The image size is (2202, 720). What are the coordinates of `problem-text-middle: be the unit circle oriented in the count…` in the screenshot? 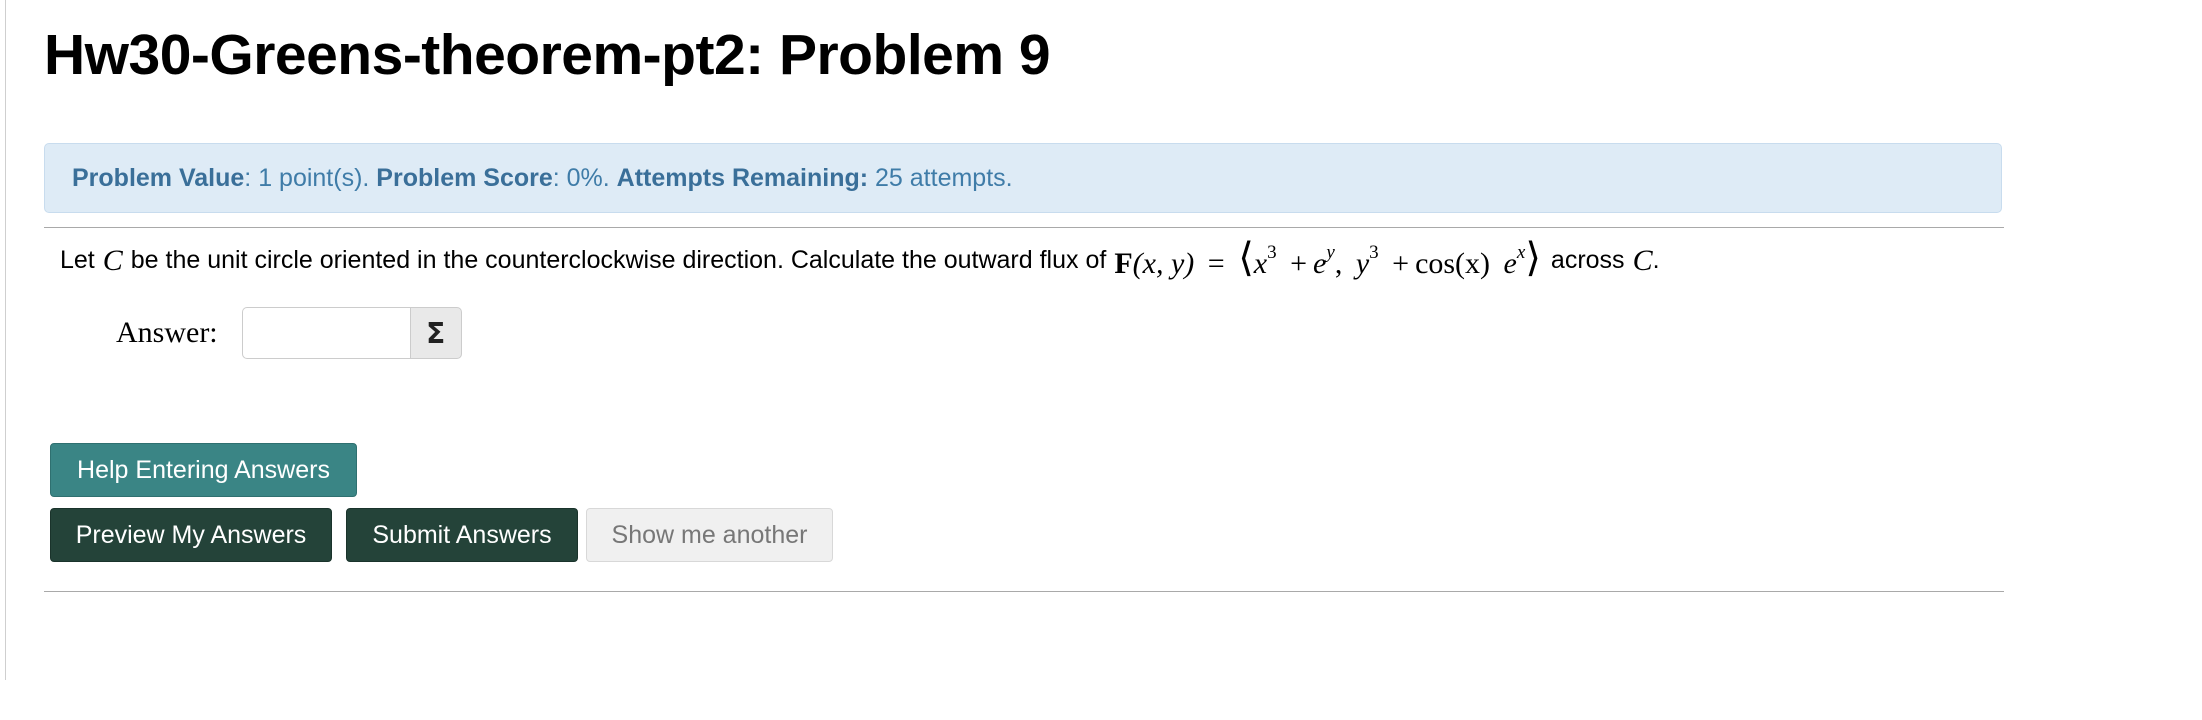 It's located at (618, 260).